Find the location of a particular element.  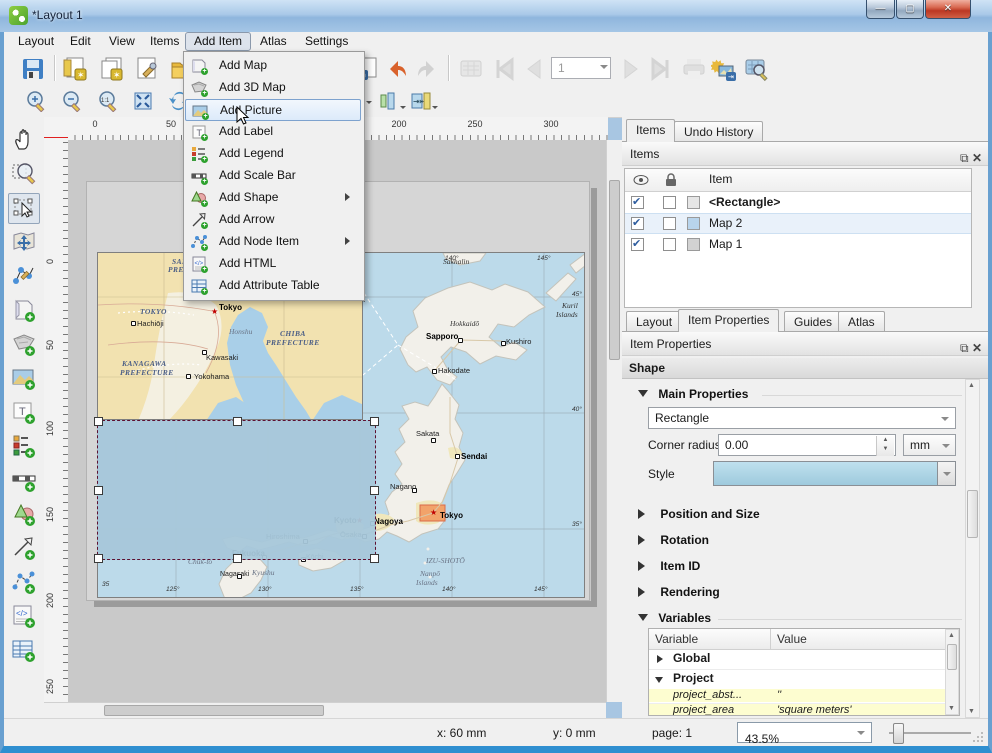

zoom-level-combo: 43.5% is located at coordinates (804, 734).